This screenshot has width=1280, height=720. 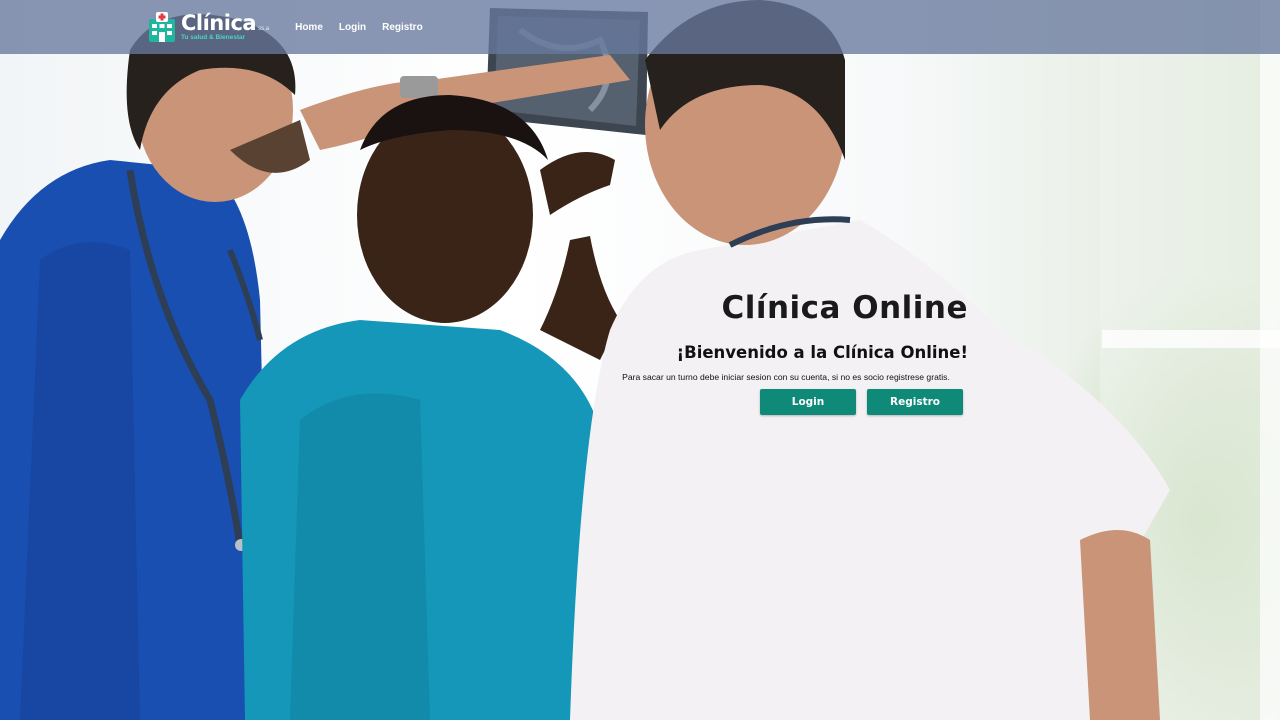 I want to click on brand-name: Clínica, so click(x=219, y=22).